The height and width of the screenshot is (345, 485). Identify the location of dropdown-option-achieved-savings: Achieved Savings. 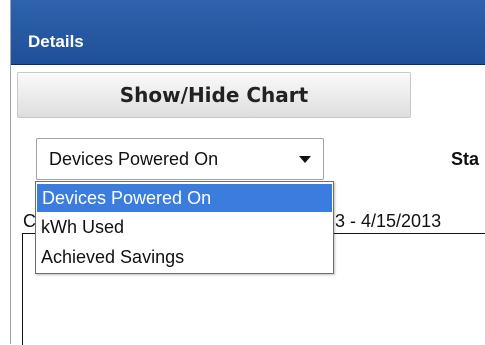
(184, 257).